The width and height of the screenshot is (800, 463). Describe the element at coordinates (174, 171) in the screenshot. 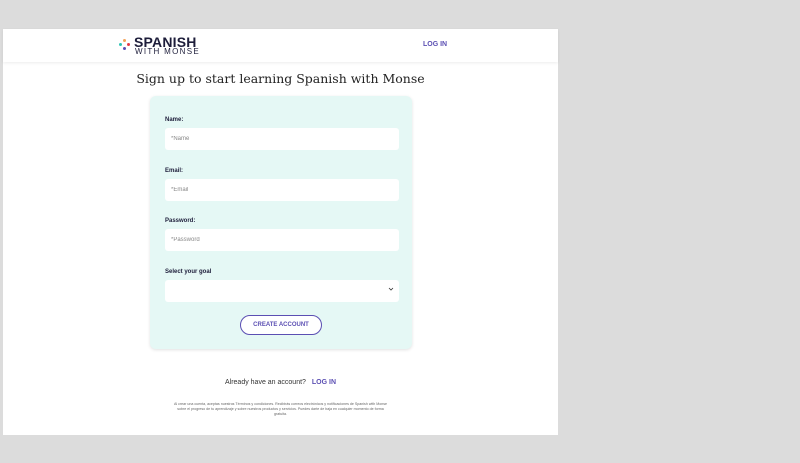

I see `email-label: Email:` at that location.